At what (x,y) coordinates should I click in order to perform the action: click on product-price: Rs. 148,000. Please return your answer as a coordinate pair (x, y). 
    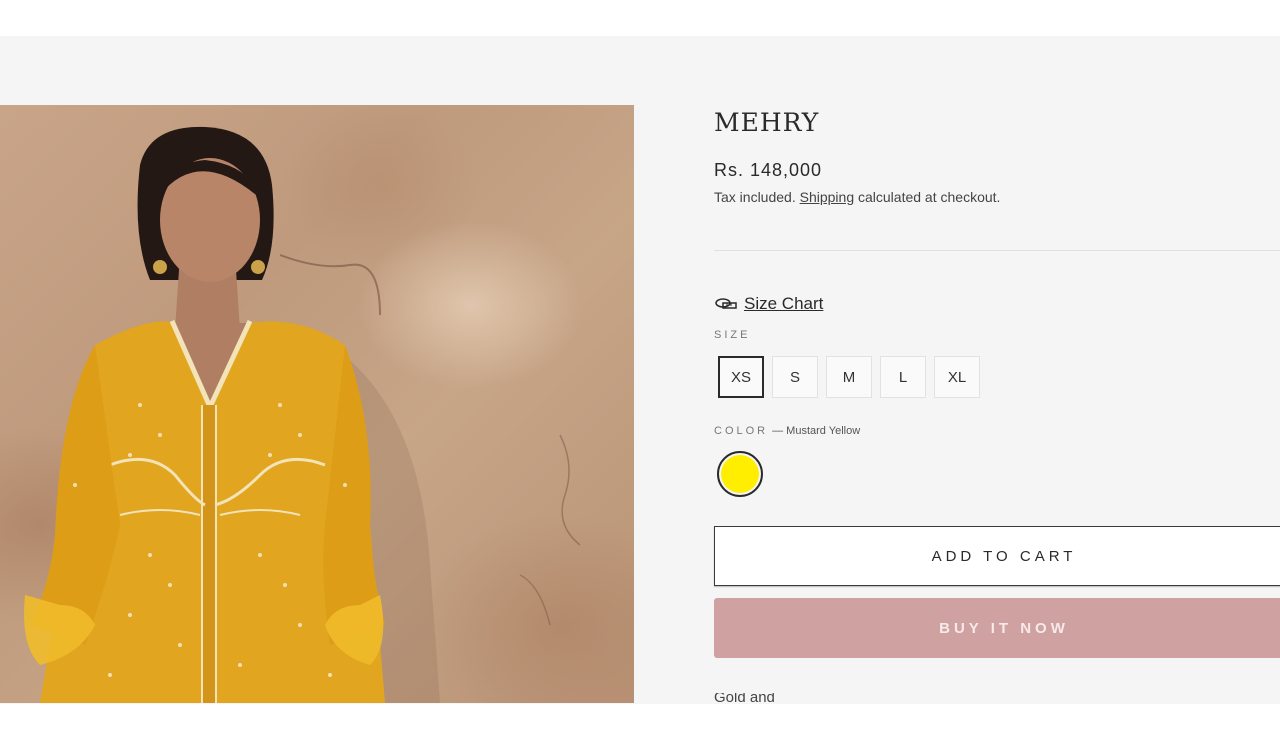
    Looking at the image, I should click on (768, 170).